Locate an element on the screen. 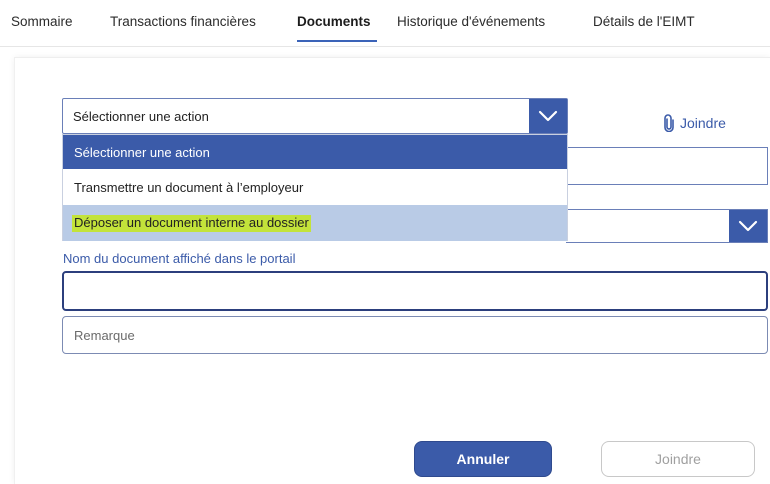  tabs-divider is located at coordinates (385, 46).